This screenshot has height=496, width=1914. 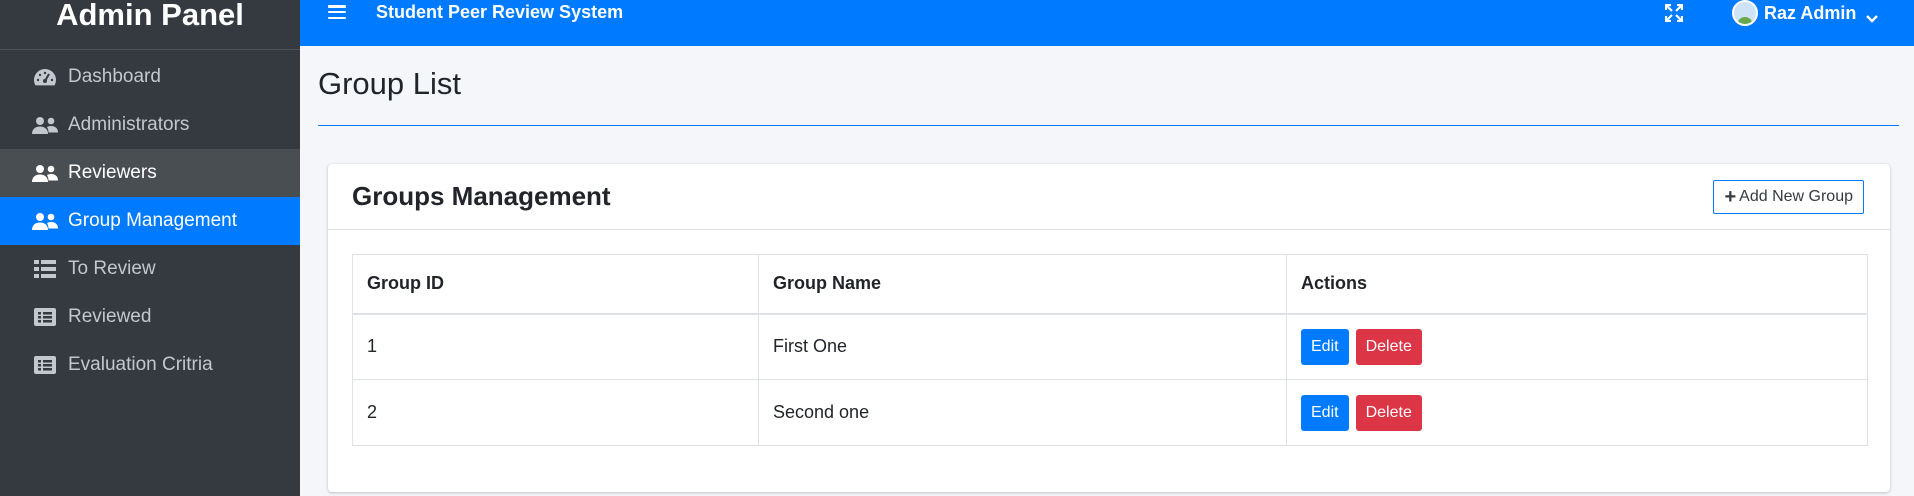 What do you see at coordinates (1730, 197) in the screenshot?
I see `plus-icon: +` at bounding box center [1730, 197].